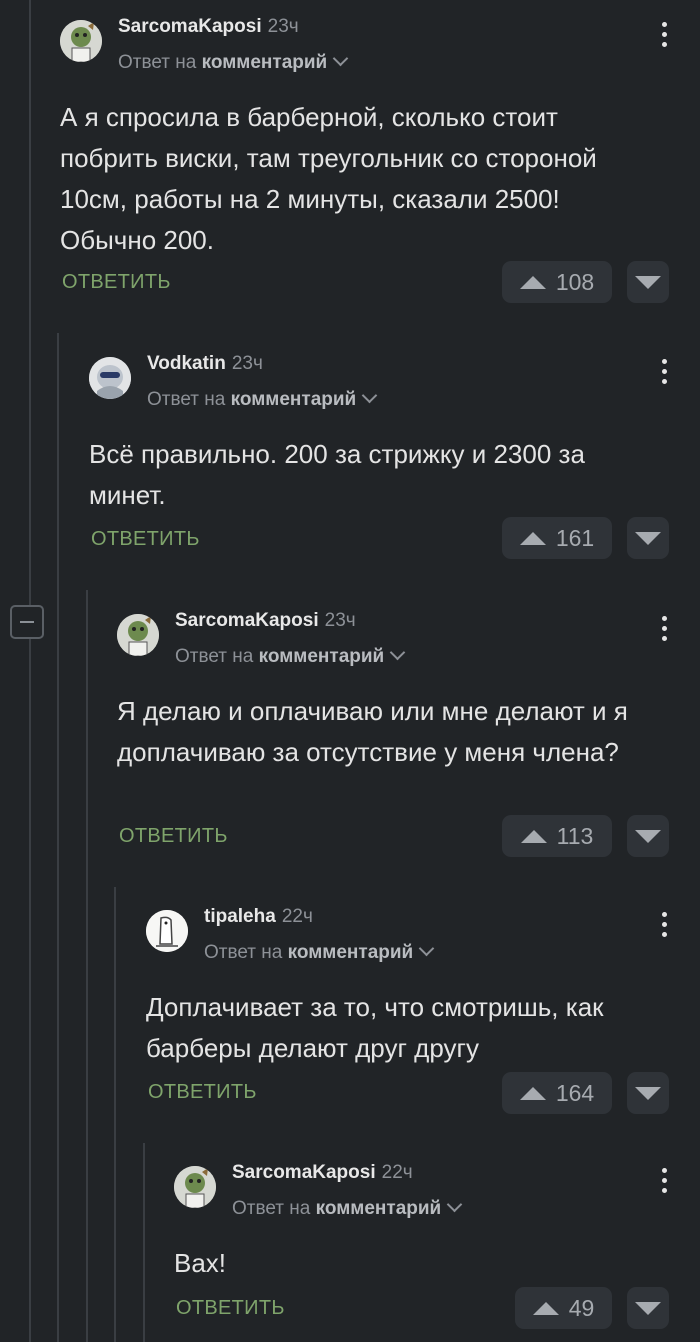  What do you see at coordinates (258, 917) in the screenshot?
I see `comment-author: tipaleha 22ч` at bounding box center [258, 917].